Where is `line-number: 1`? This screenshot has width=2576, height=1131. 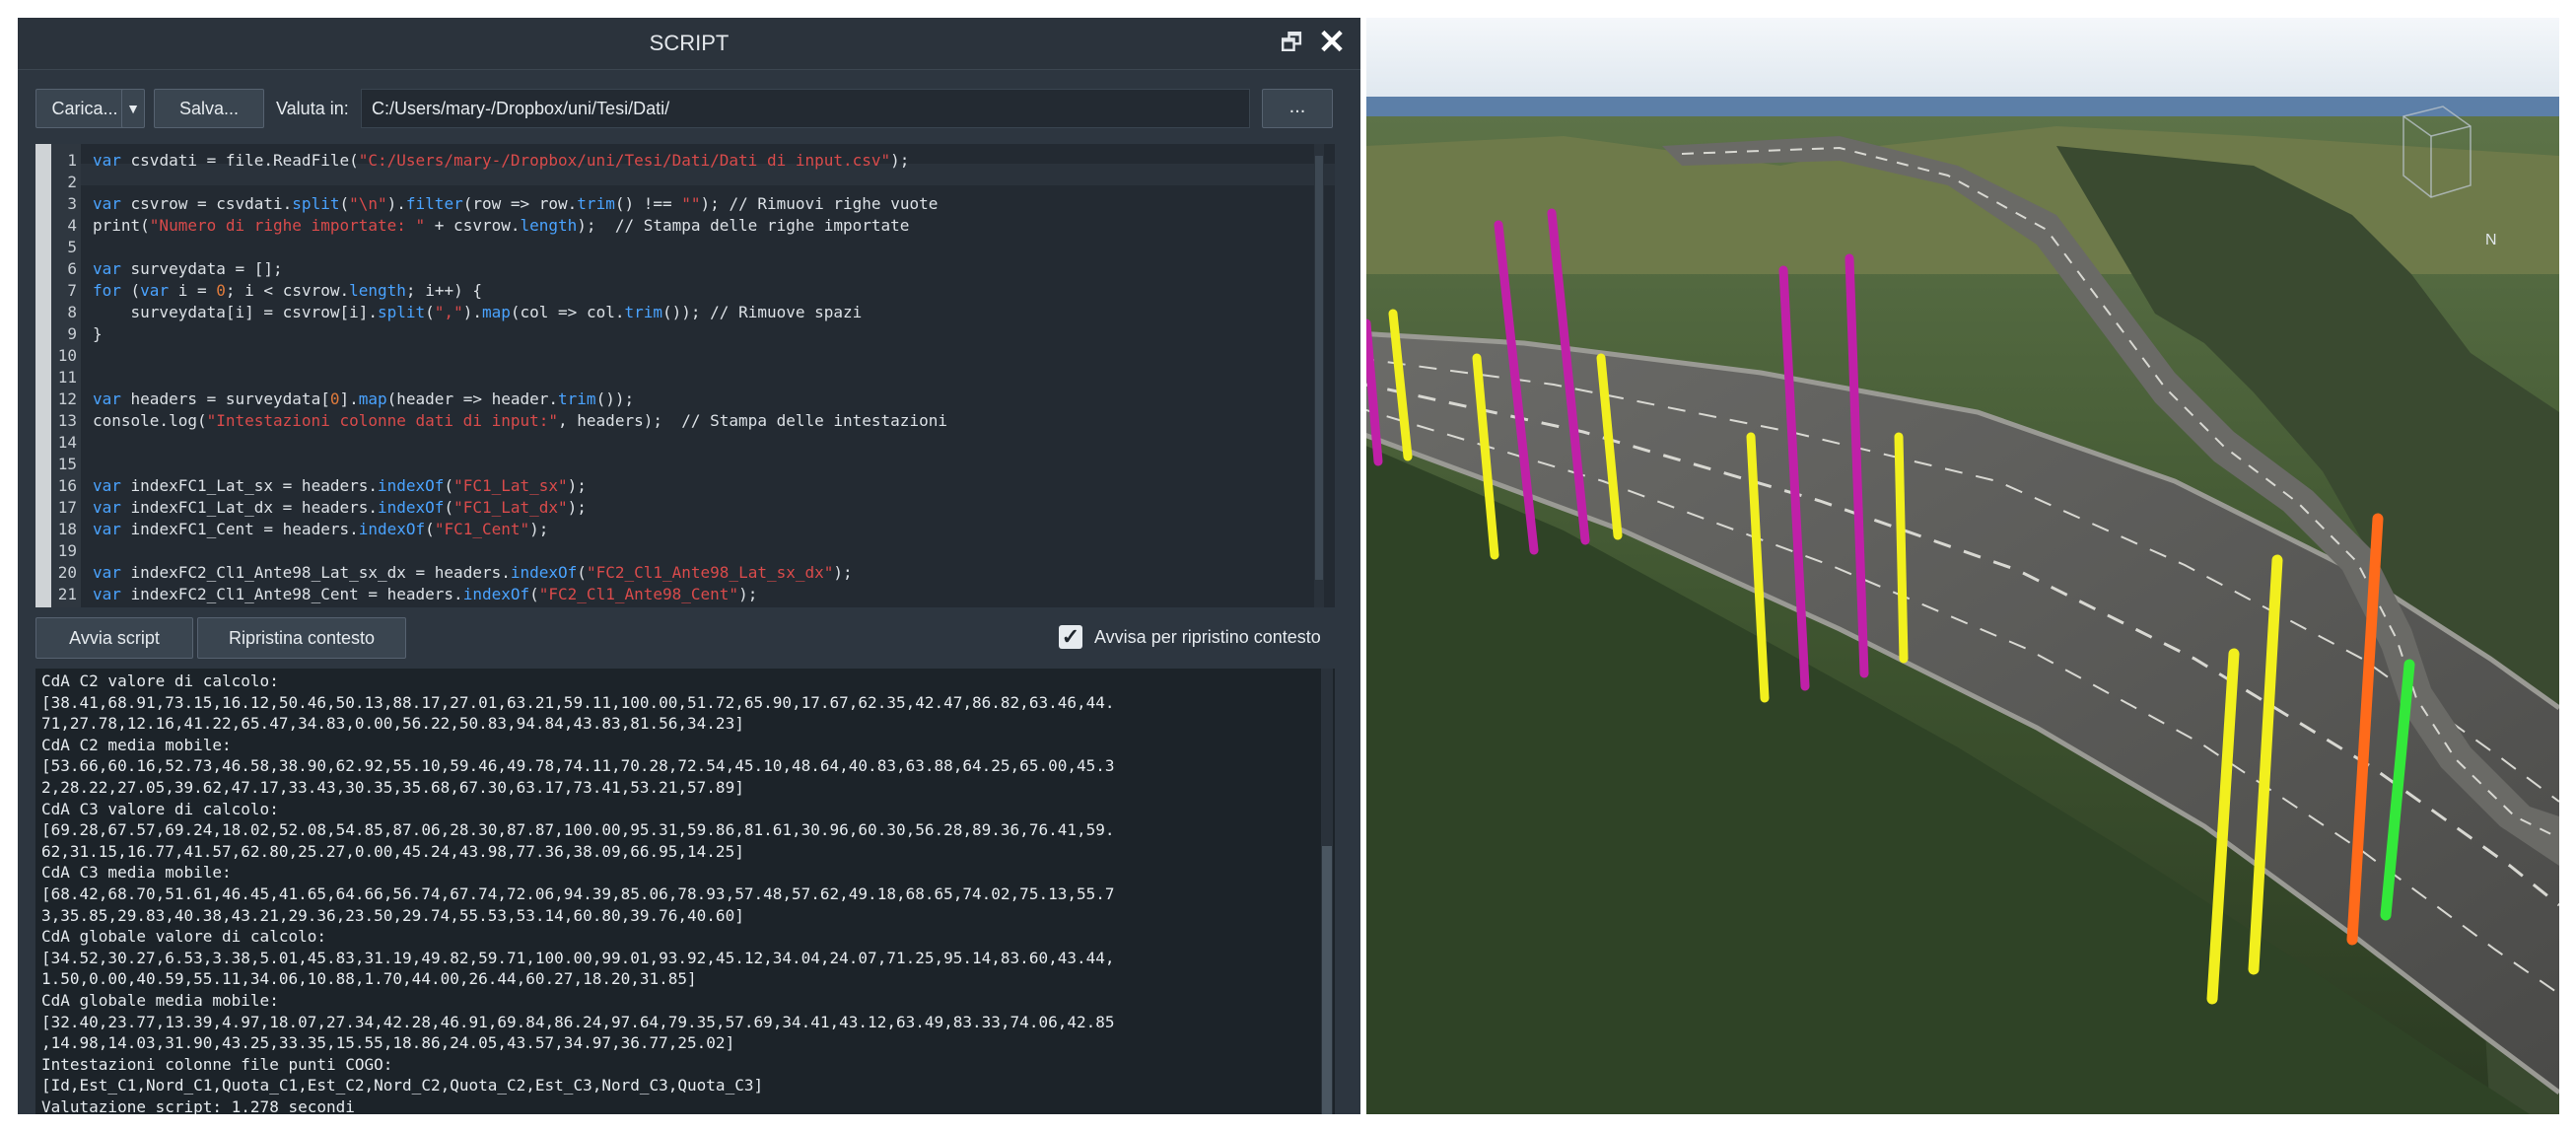 line-number: 1 is located at coordinates (72, 160).